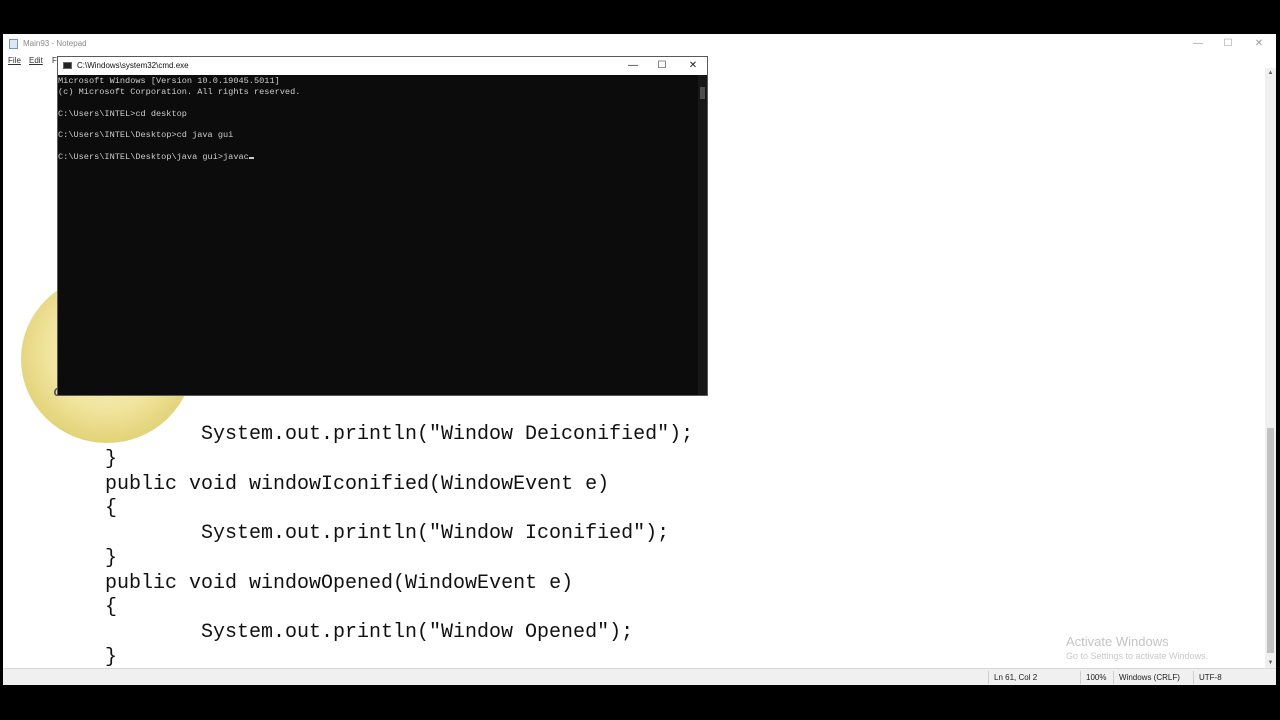 The height and width of the screenshot is (720, 1280). What do you see at coordinates (1270, 368) in the screenshot?
I see `vertical-scrollbar: ▲ ▼` at bounding box center [1270, 368].